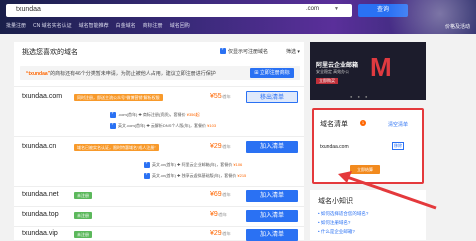 The image size is (476, 241). What do you see at coordinates (363, 123) in the screenshot?
I see `cart-count-badge: 1` at bounding box center [363, 123].